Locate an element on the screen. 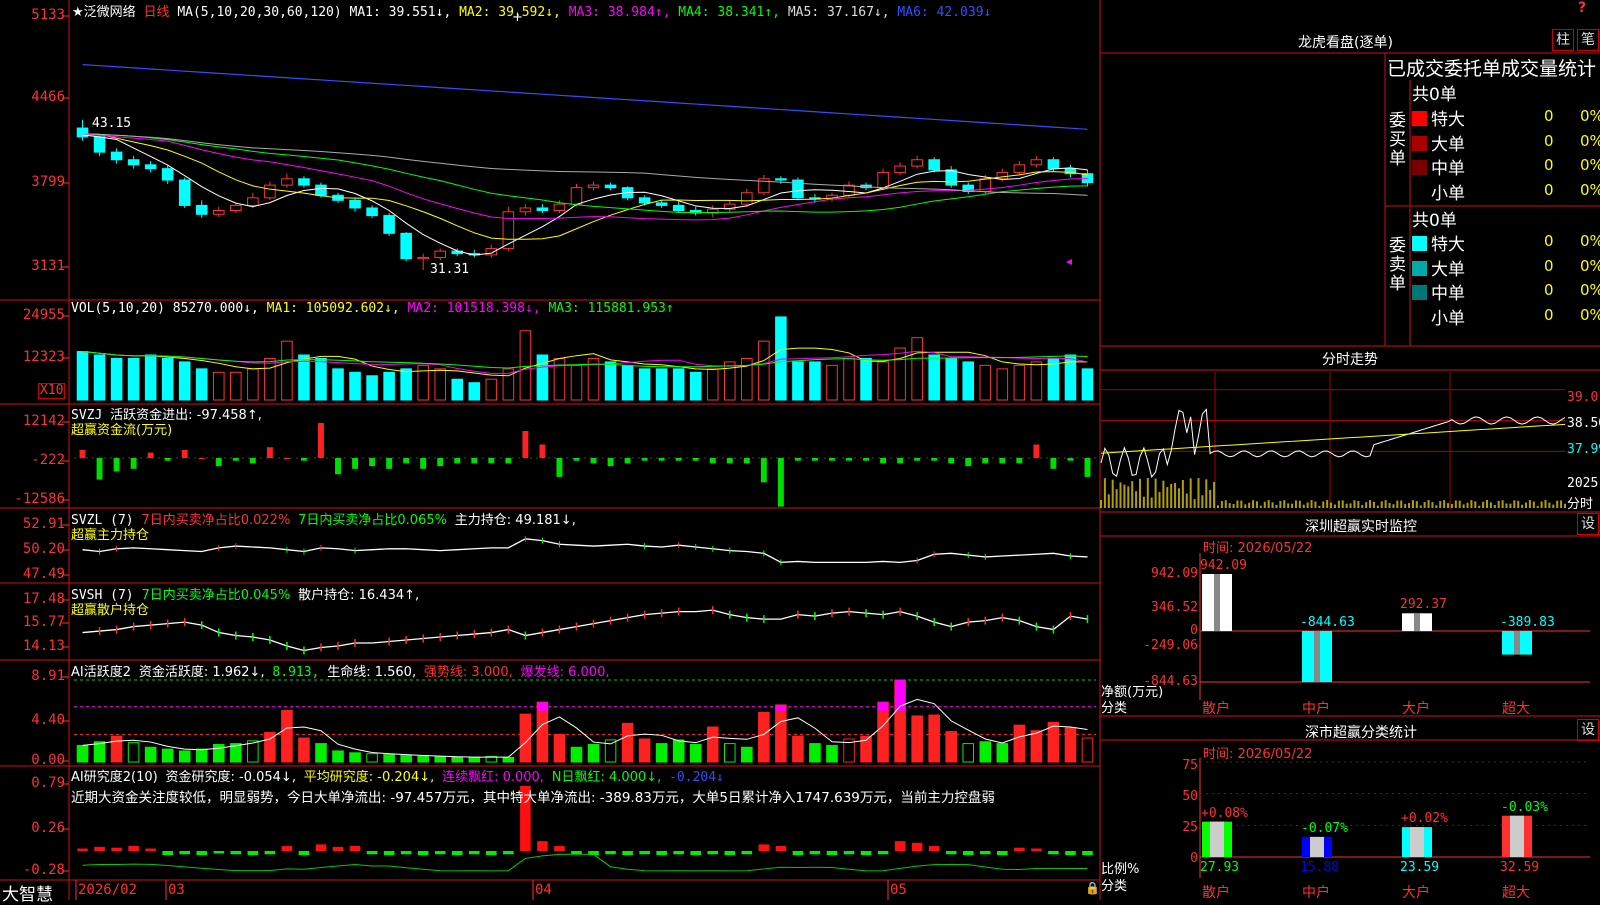 Image resolution: width=1600 pixels, height=905 pixels. svzj-y-tick: 12142 is located at coordinates (43, 421).